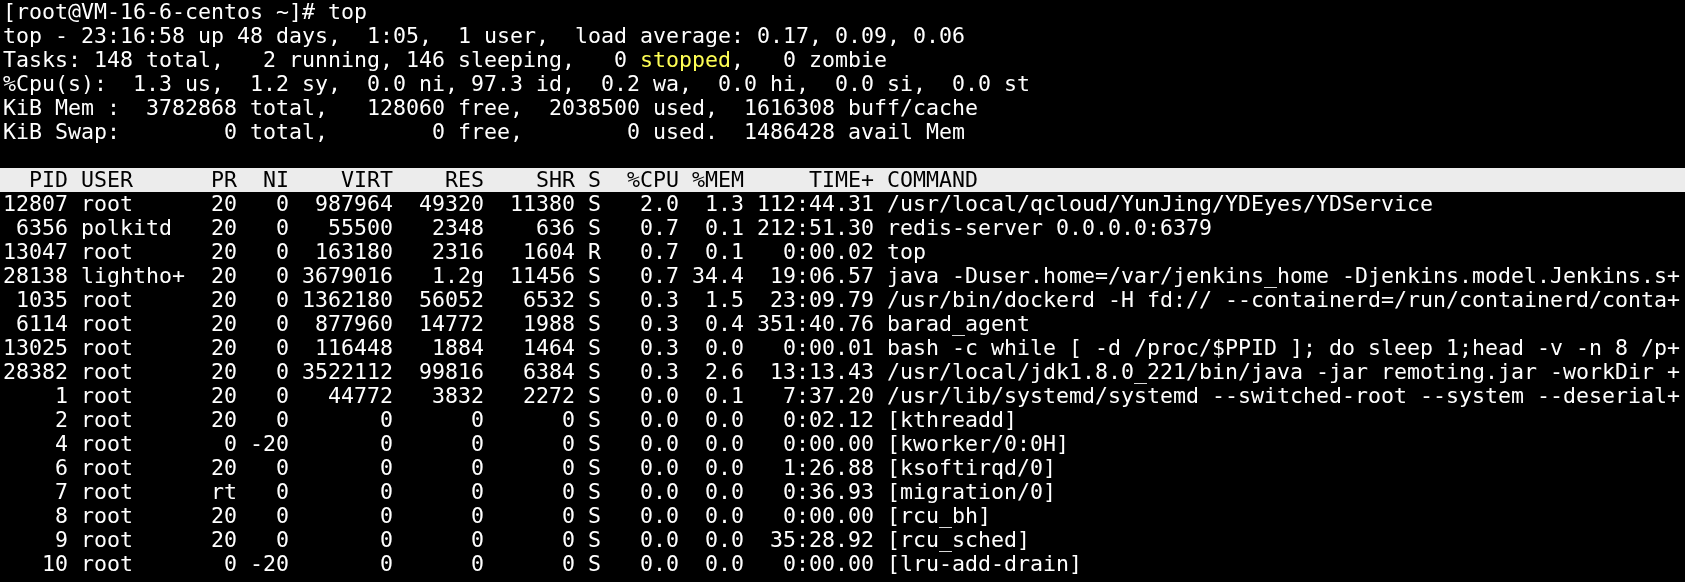 The width and height of the screenshot is (1685, 582). I want to click on table-cell-text: 9, so click(61, 540).